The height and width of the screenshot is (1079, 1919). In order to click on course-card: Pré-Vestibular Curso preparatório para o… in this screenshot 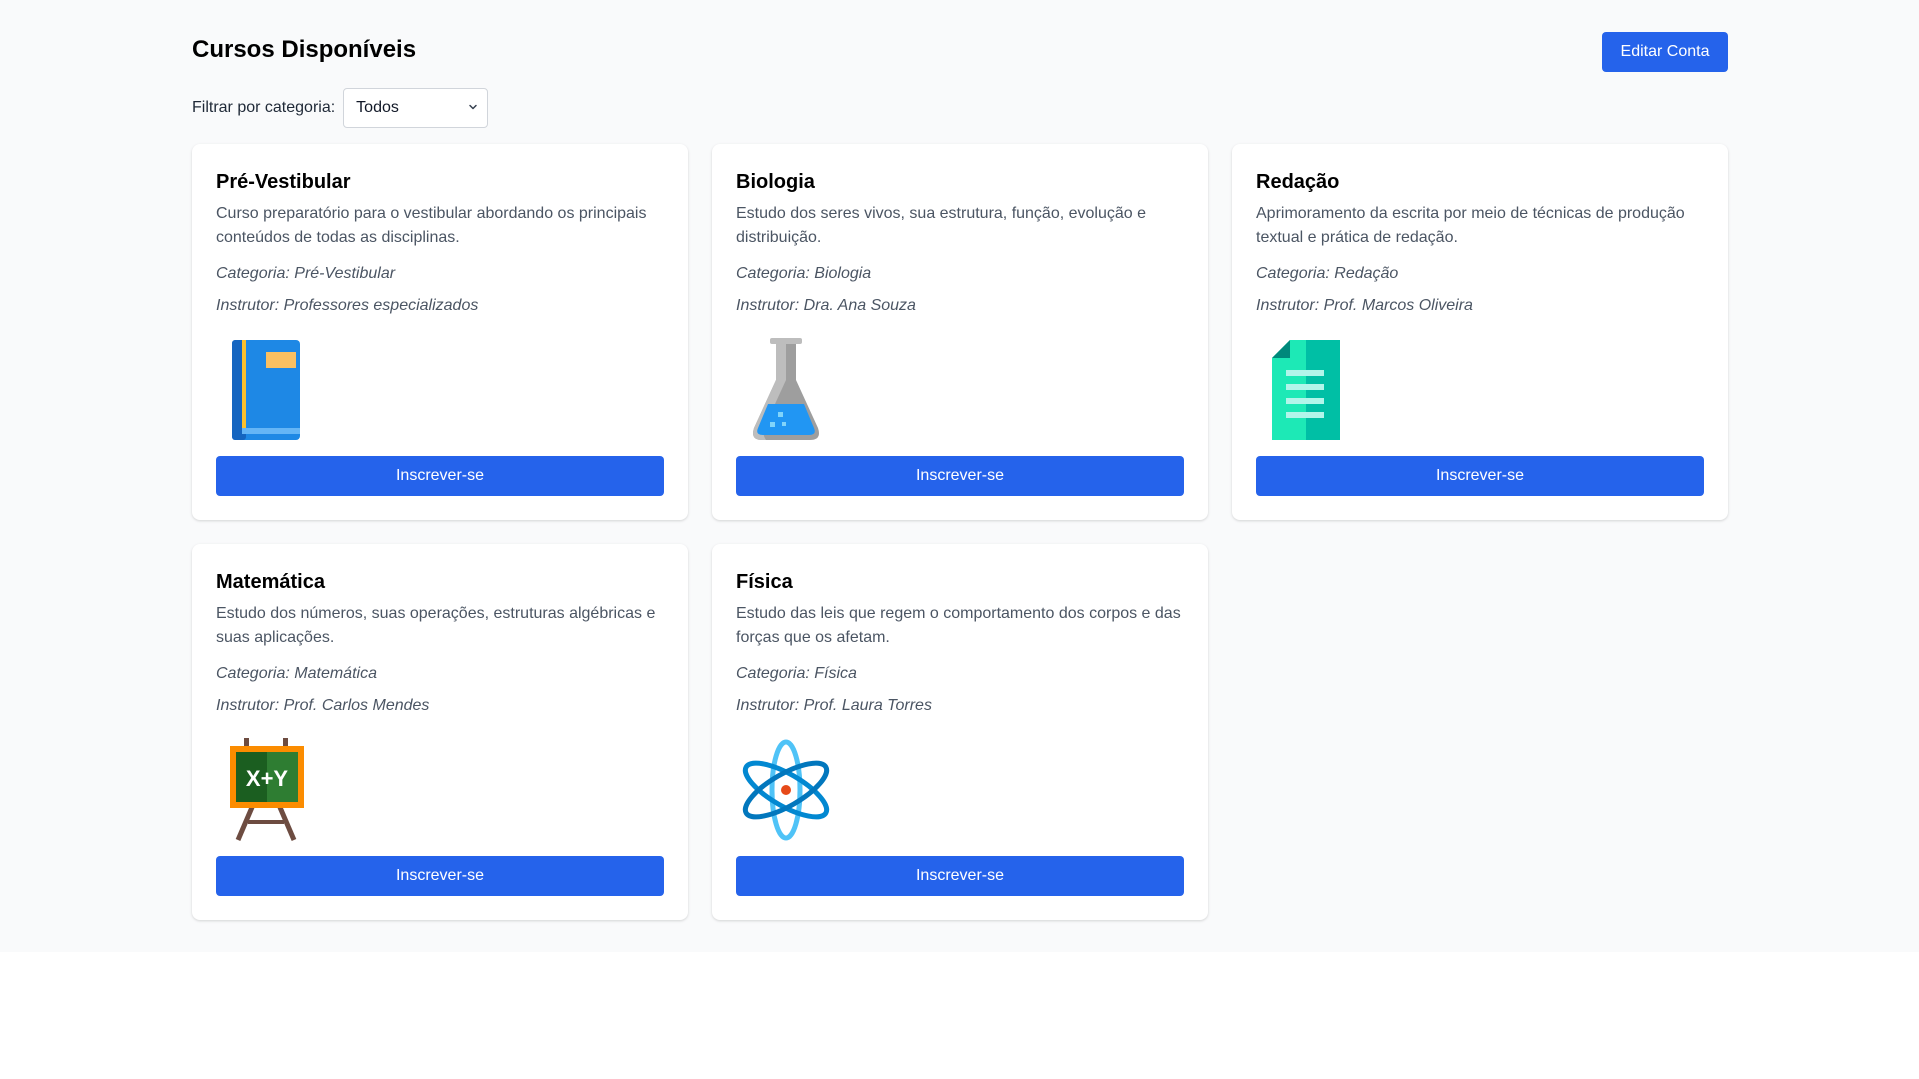, I will do `click(440, 332)`.